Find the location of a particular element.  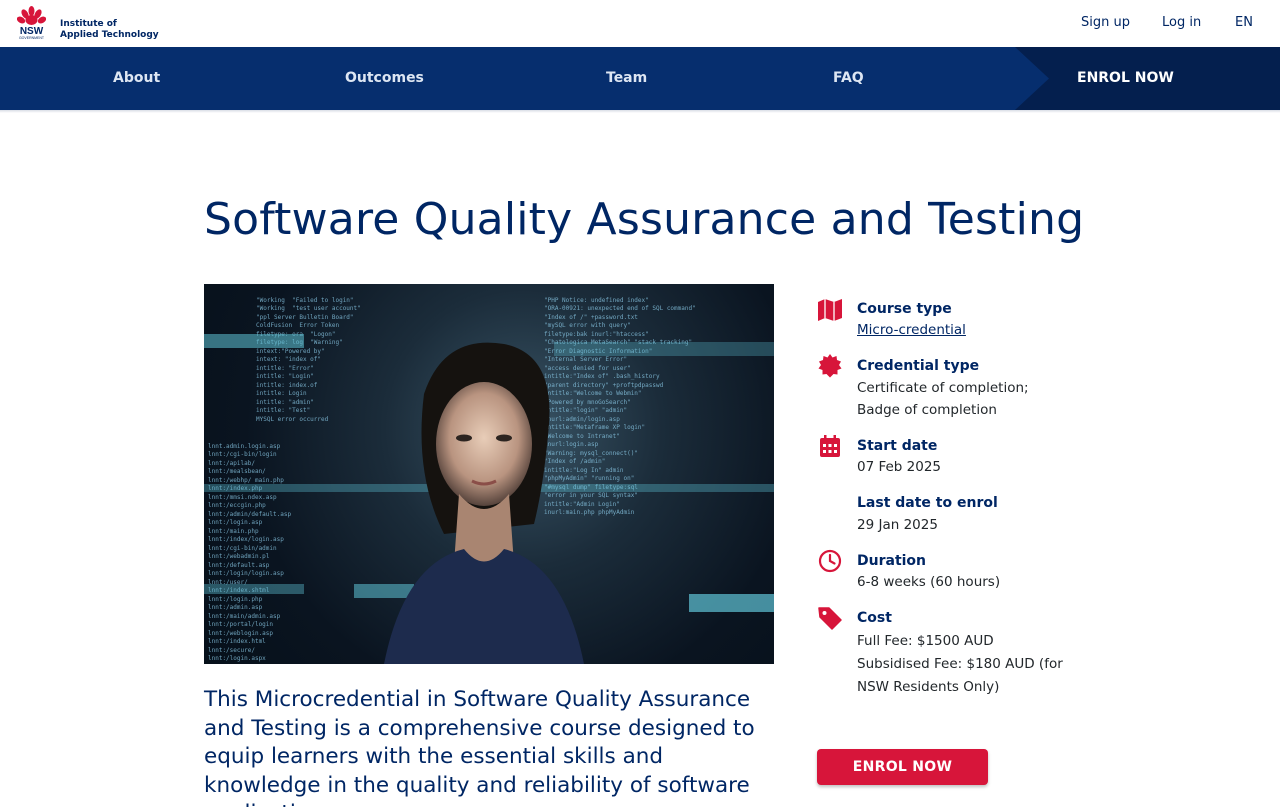

cost-label: Cost is located at coordinates (874, 618).